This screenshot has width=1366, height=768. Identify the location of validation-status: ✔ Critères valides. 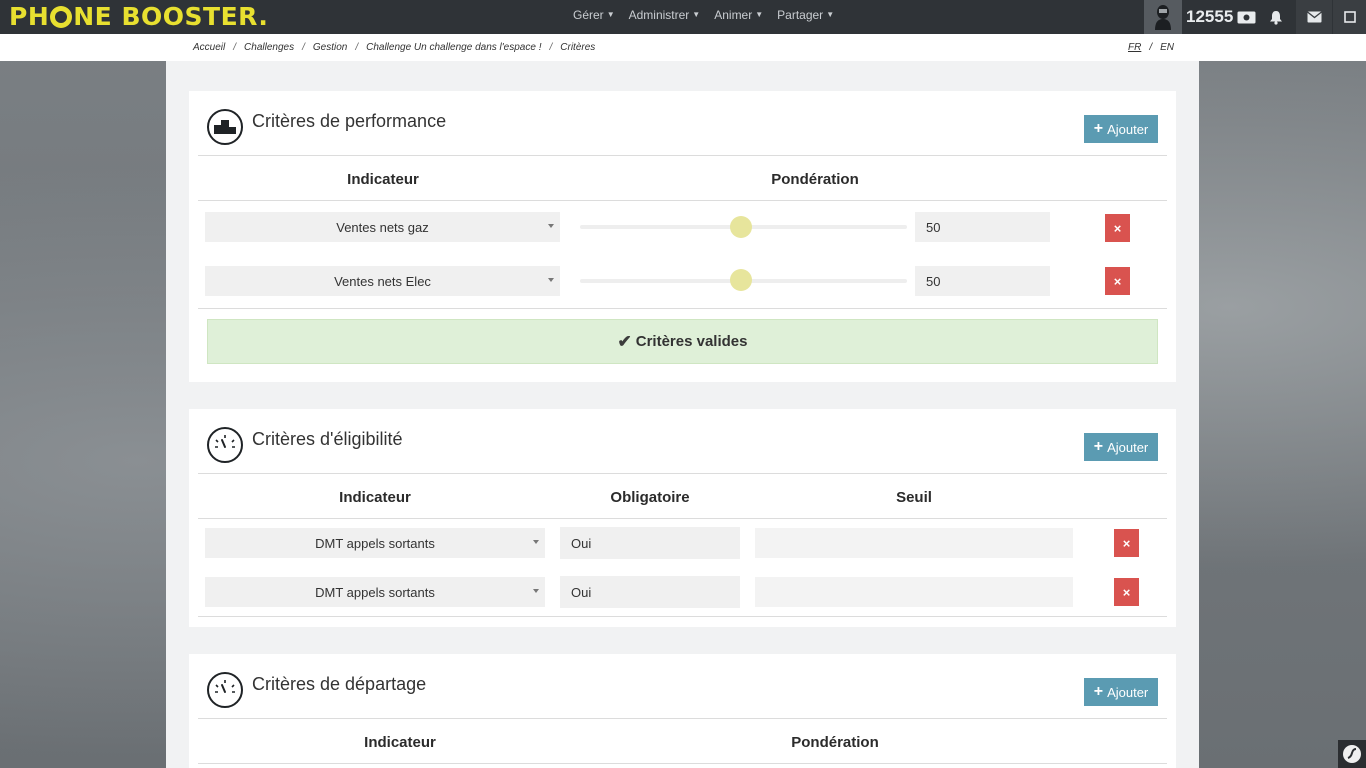
(682, 341).